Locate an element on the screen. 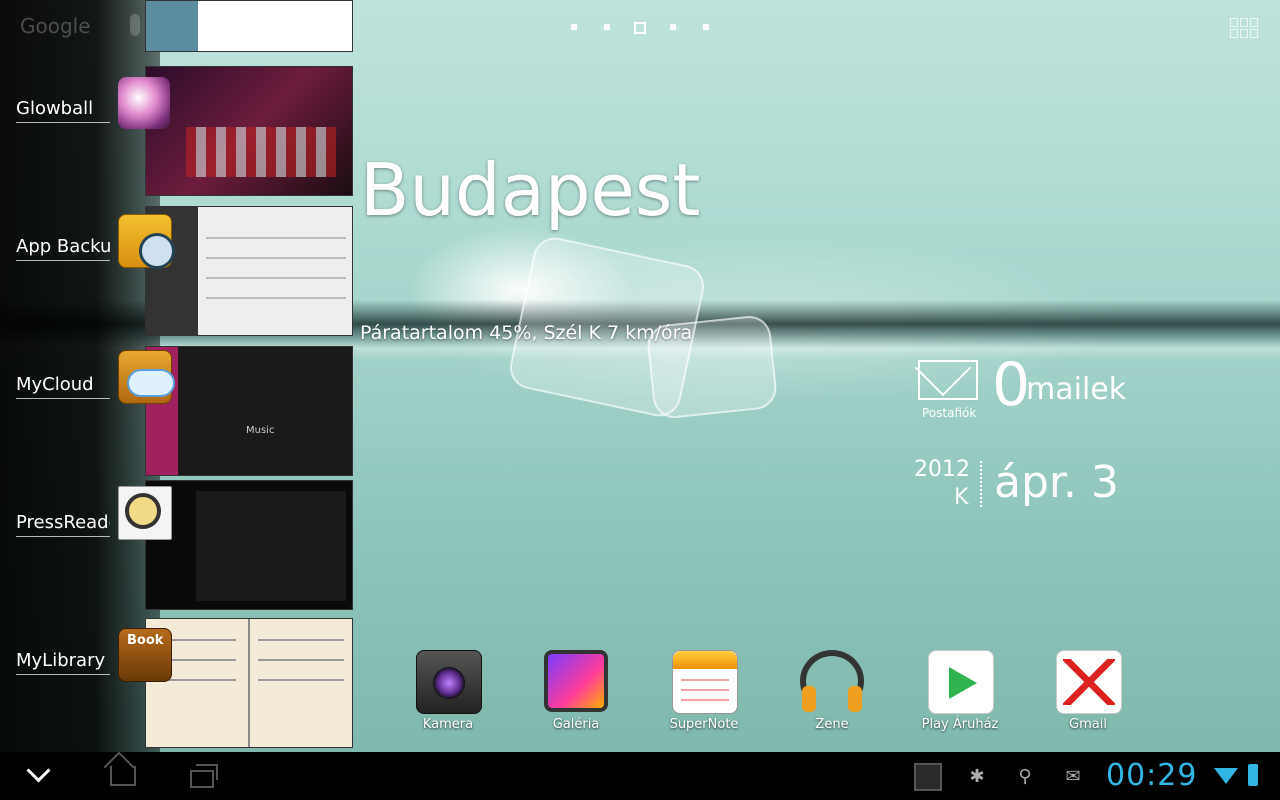 Image resolution: width=1280 pixels, height=800 pixels. camera-icon is located at coordinates (449, 682).